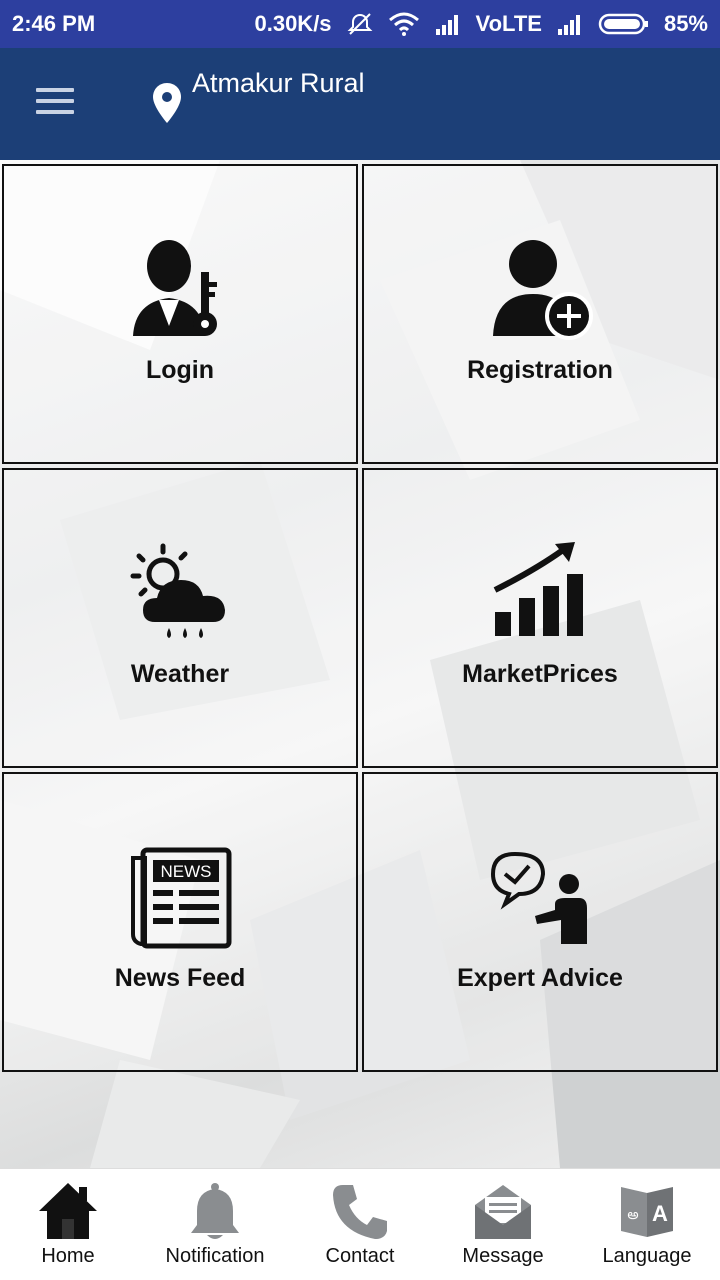 Image resolution: width=720 pixels, height=1280 pixels. I want to click on weather-icon, so click(180, 595).